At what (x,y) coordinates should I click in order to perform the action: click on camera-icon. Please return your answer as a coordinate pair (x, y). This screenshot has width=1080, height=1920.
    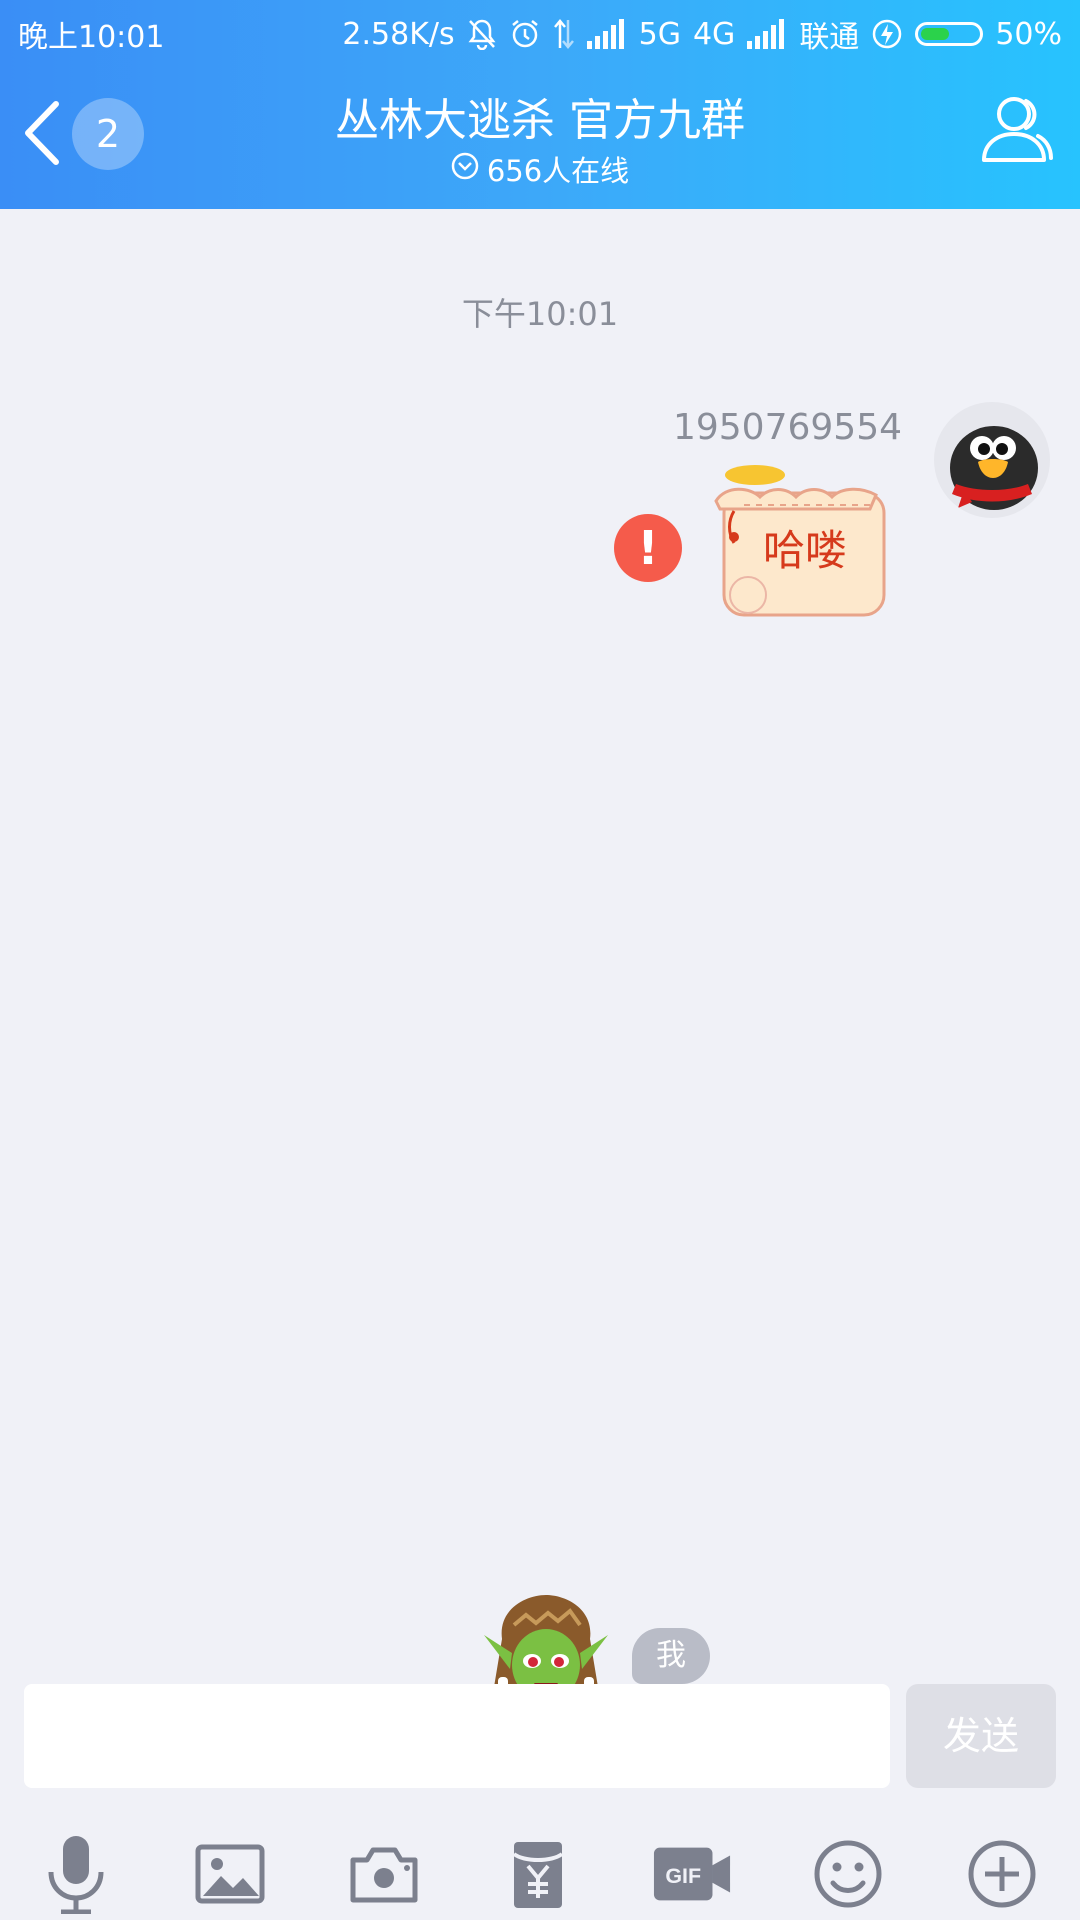
    Looking at the image, I should click on (384, 1874).